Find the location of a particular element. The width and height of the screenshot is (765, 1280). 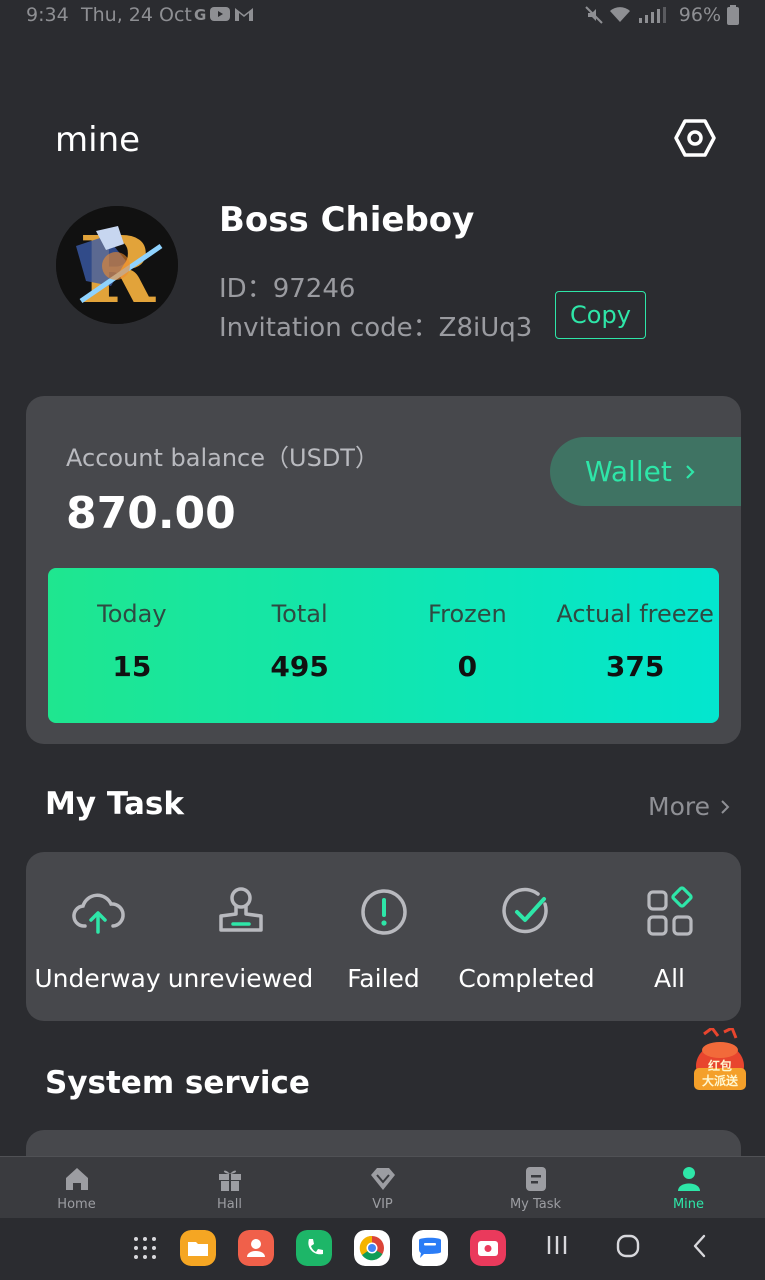

user-id: ID：97246 is located at coordinates (287, 286).